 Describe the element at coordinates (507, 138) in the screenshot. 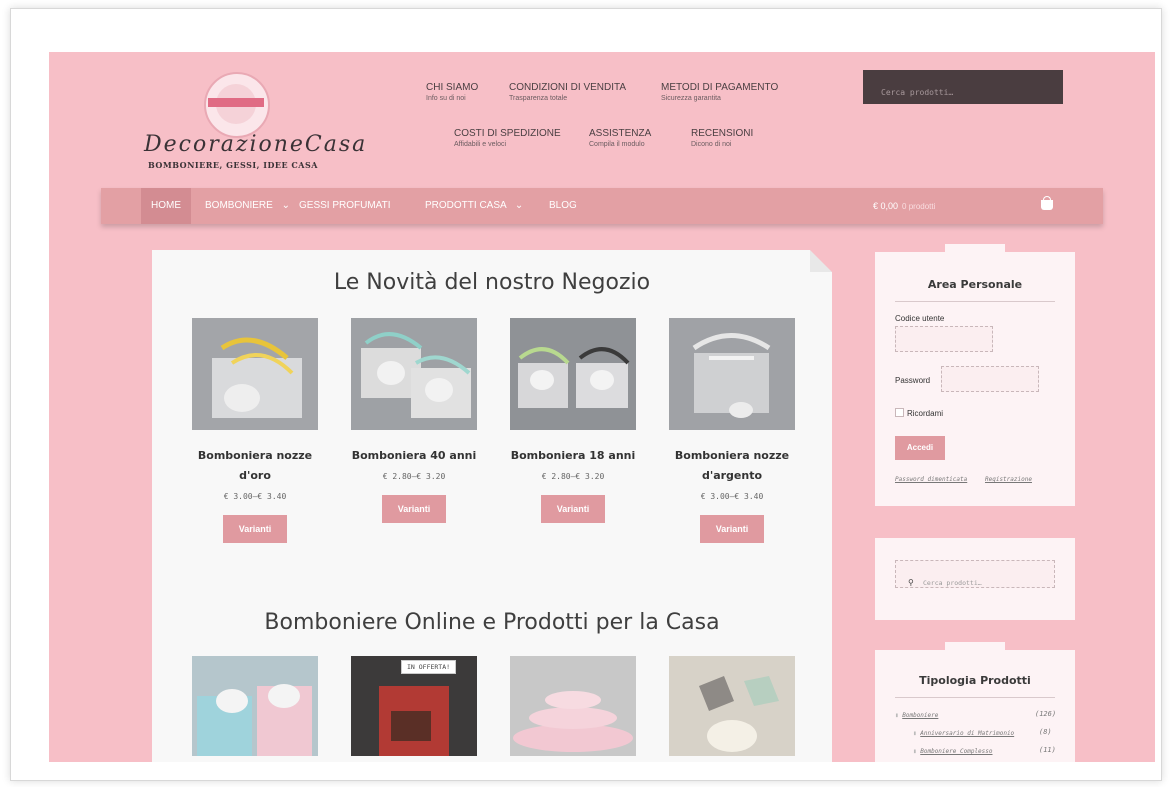

I see `toplink-costi-spedizione: COSTI DI SPEDIZIONE Affidabili e veloci` at that location.